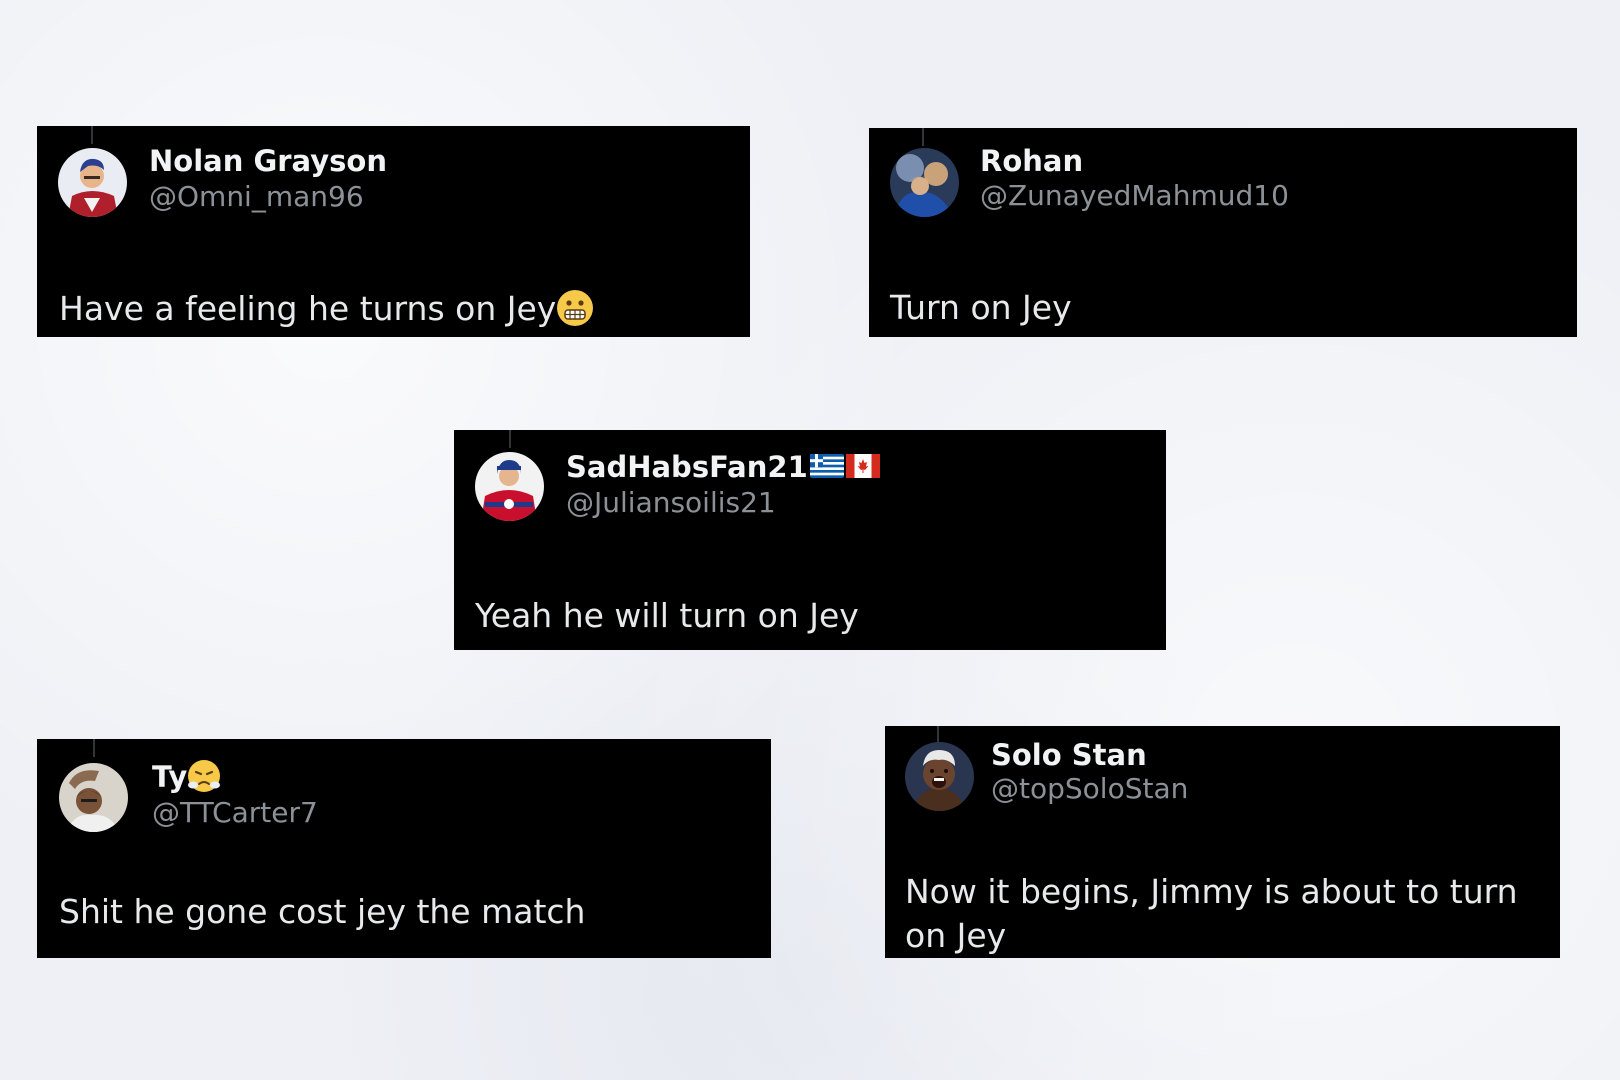 This screenshot has height=1080, width=1620. I want to click on person-photo-avatar-icon, so click(93, 797).